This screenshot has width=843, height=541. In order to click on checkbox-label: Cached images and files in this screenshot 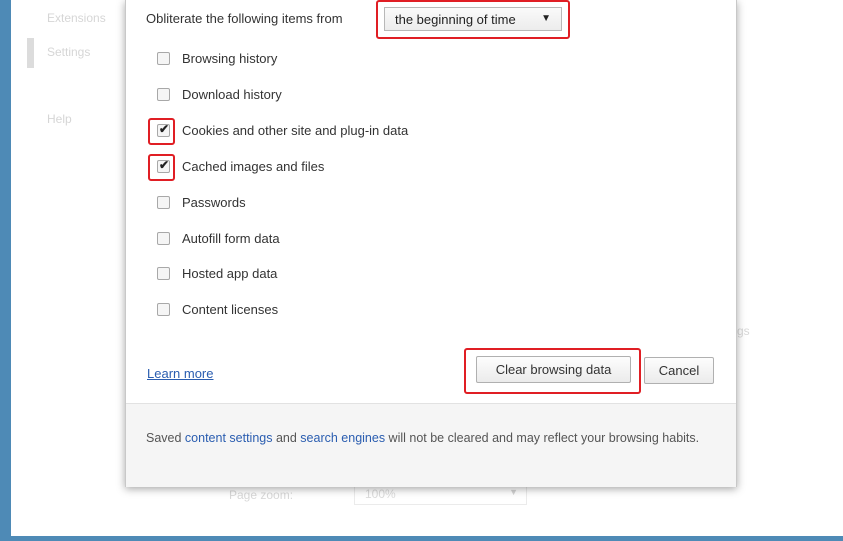, I will do `click(253, 166)`.